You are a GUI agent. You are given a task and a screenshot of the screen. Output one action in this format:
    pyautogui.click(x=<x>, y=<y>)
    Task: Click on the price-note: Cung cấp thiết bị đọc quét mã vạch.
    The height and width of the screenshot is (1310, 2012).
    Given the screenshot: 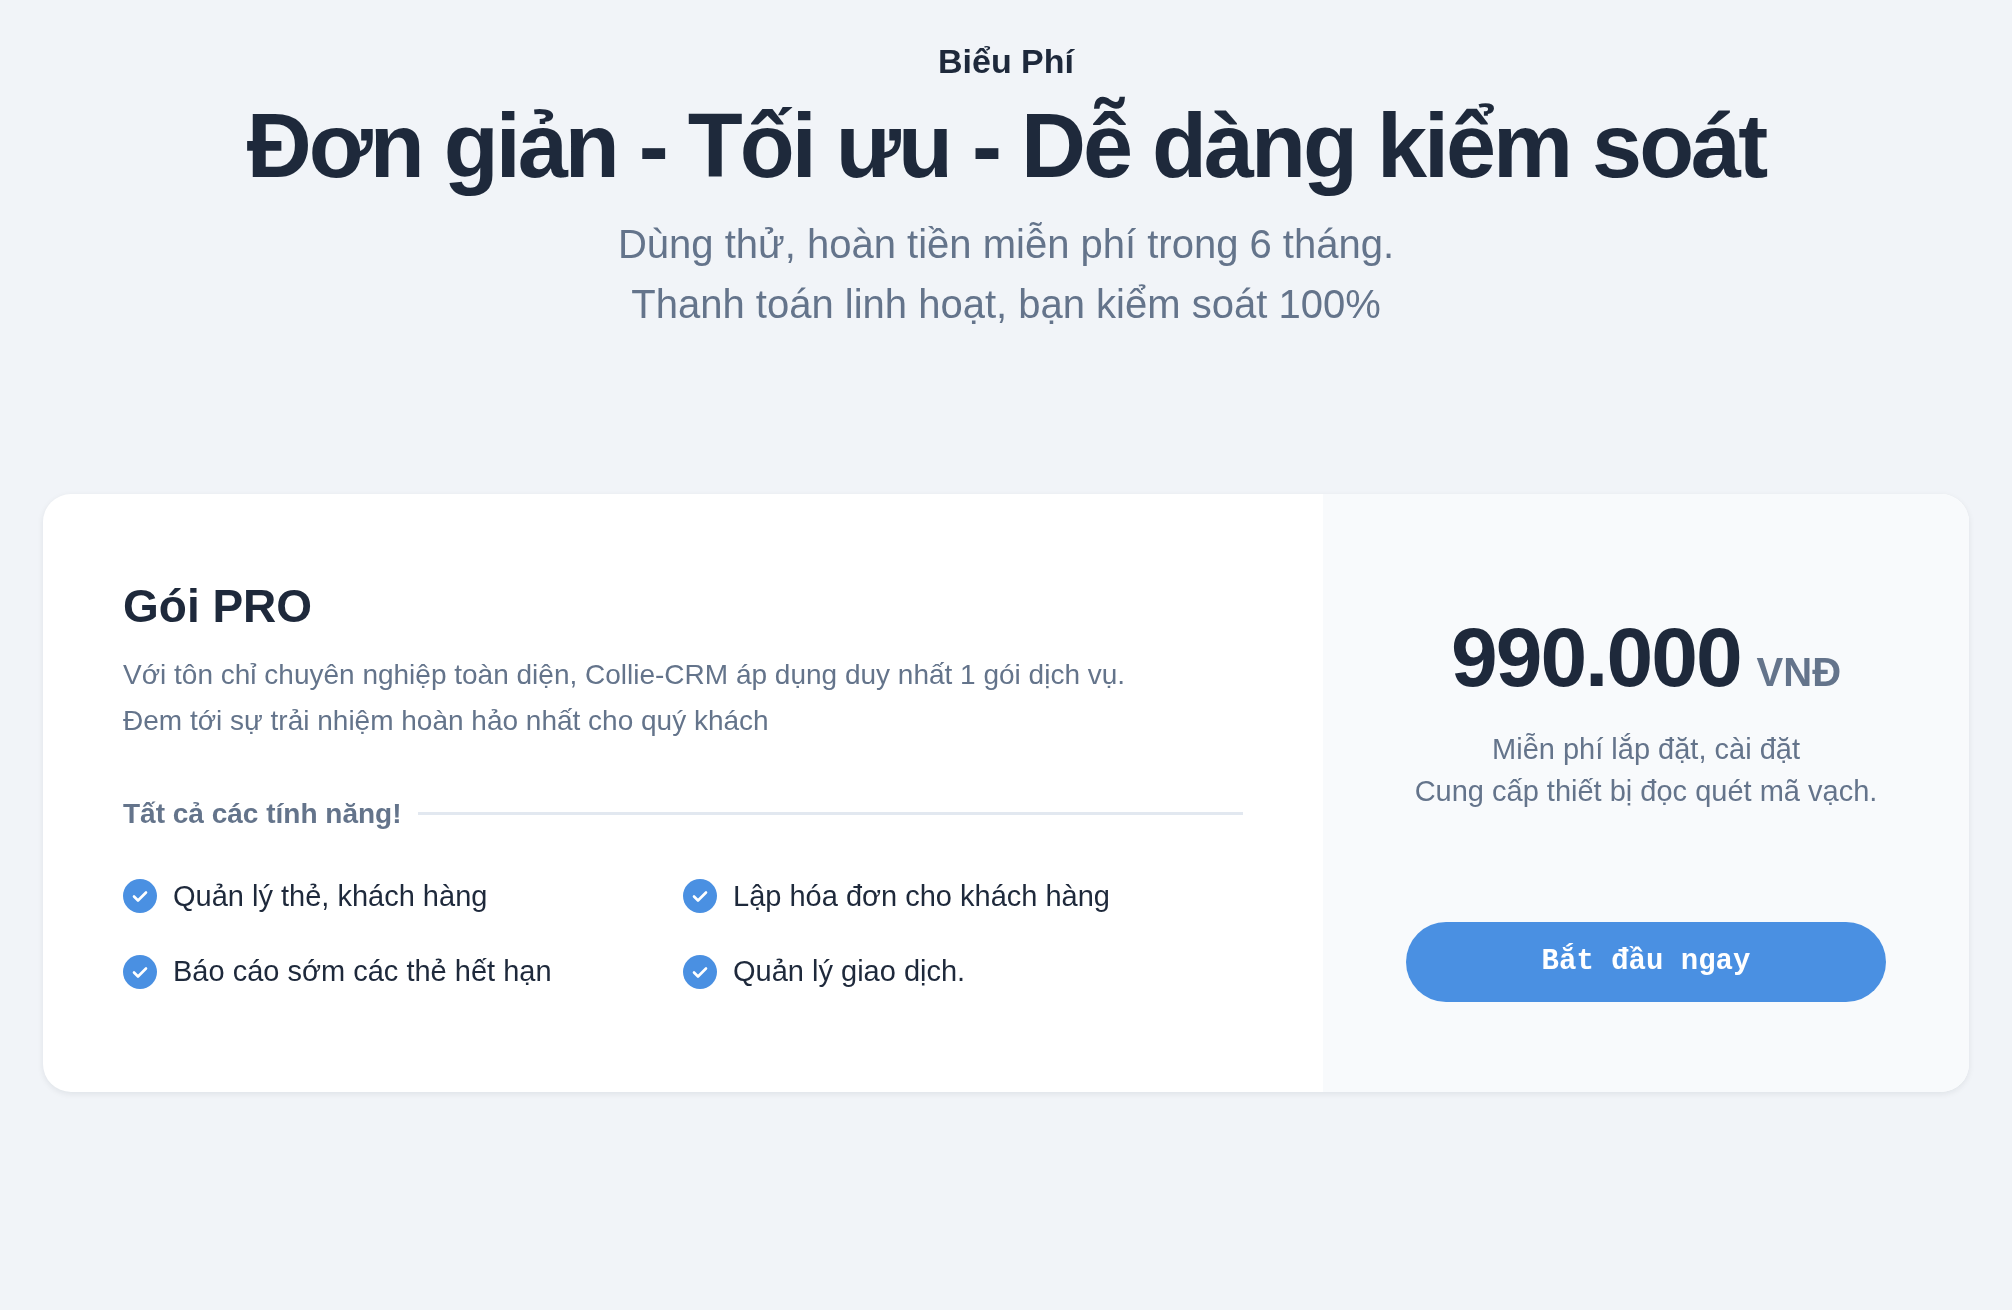 What is the action you would take?
    pyautogui.click(x=1646, y=792)
    